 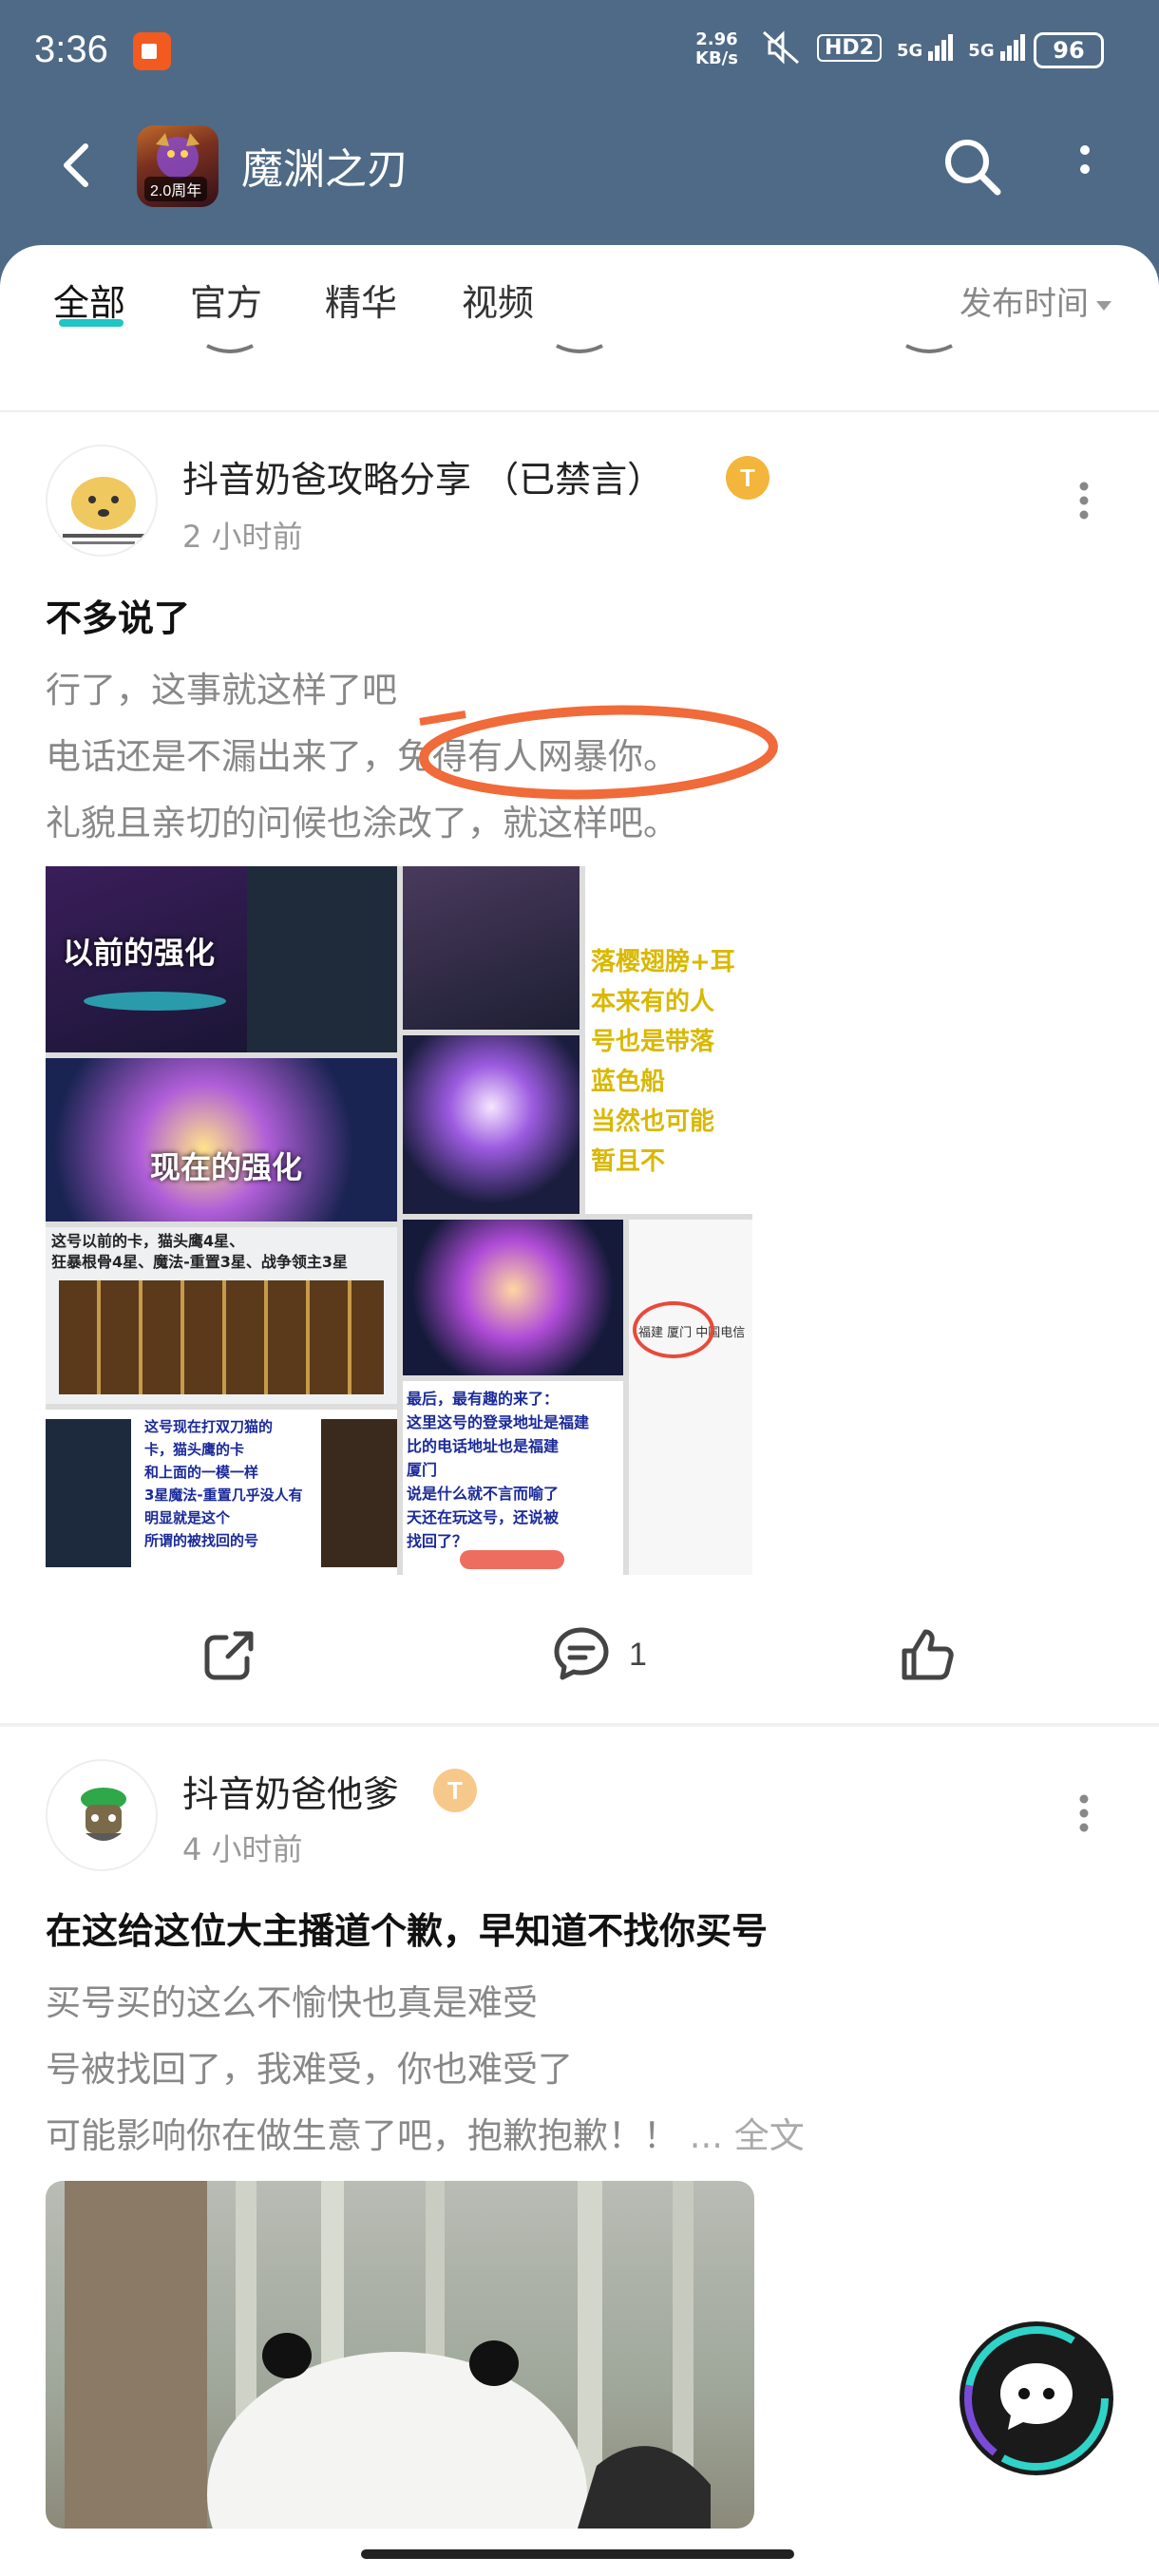 What do you see at coordinates (361, 300) in the screenshot?
I see `tab-featured: 精华` at bounding box center [361, 300].